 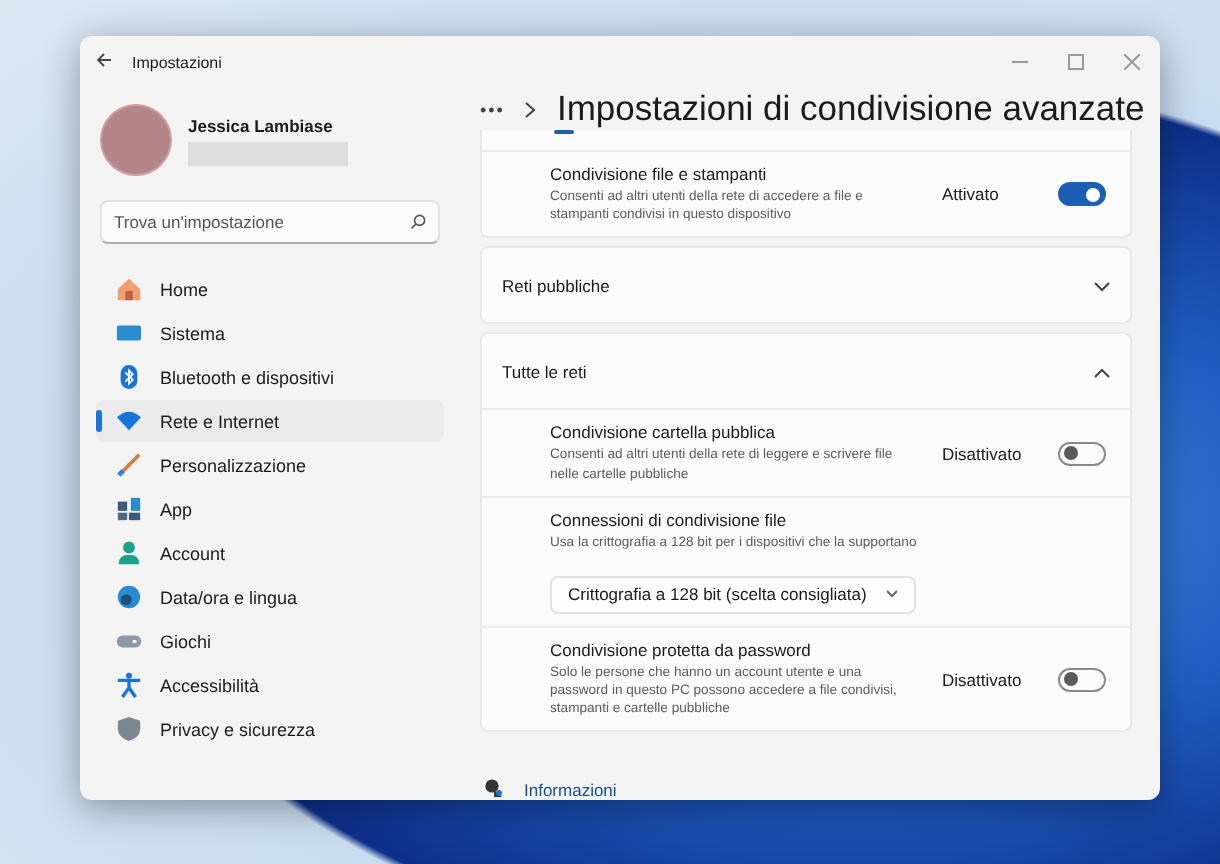 I want to click on avatar, so click(x=136, y=140).